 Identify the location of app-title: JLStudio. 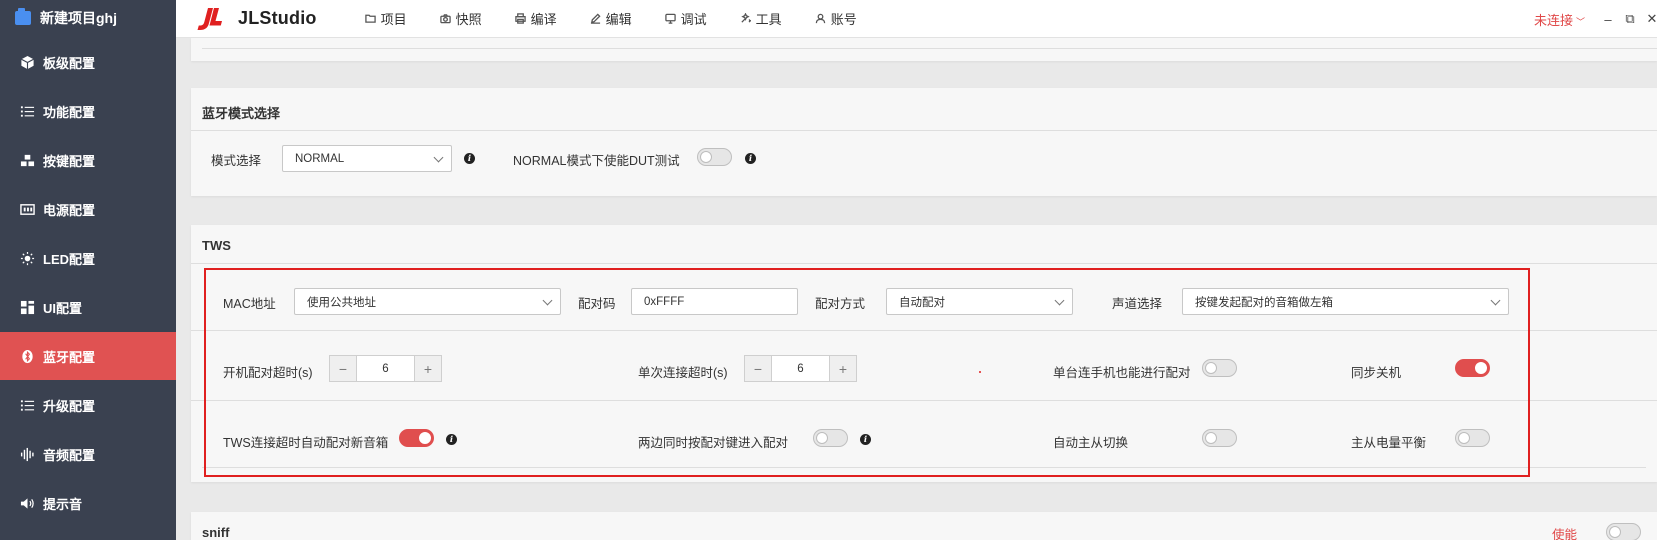
(277, 18).